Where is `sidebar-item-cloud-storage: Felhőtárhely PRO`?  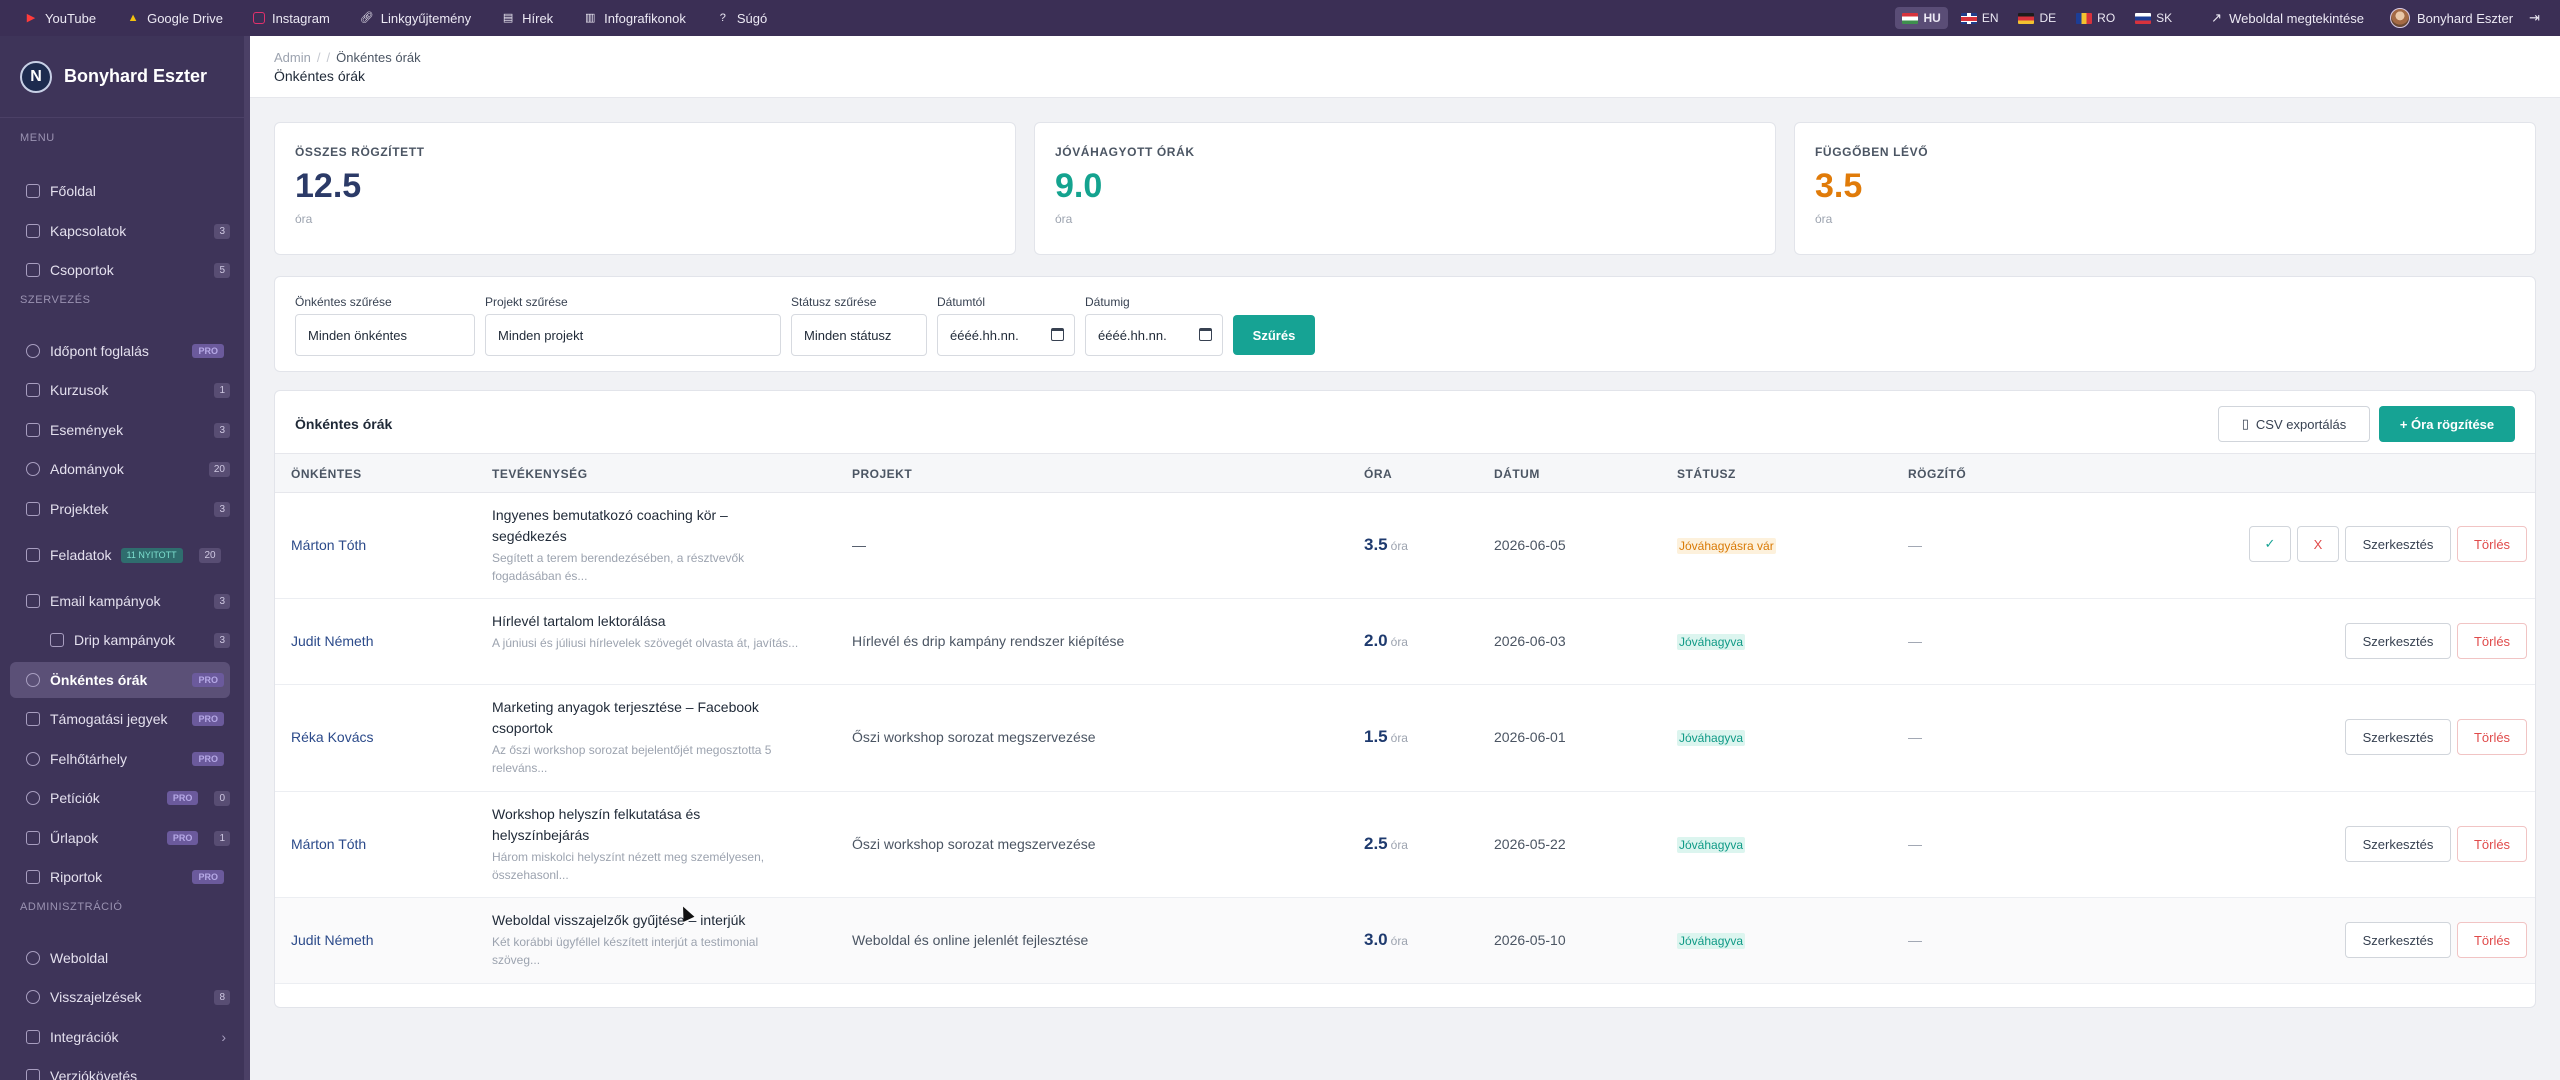 sidebar-item-cloud-storage: Felhőtárhely PRO is located at coordinates (120, 759).